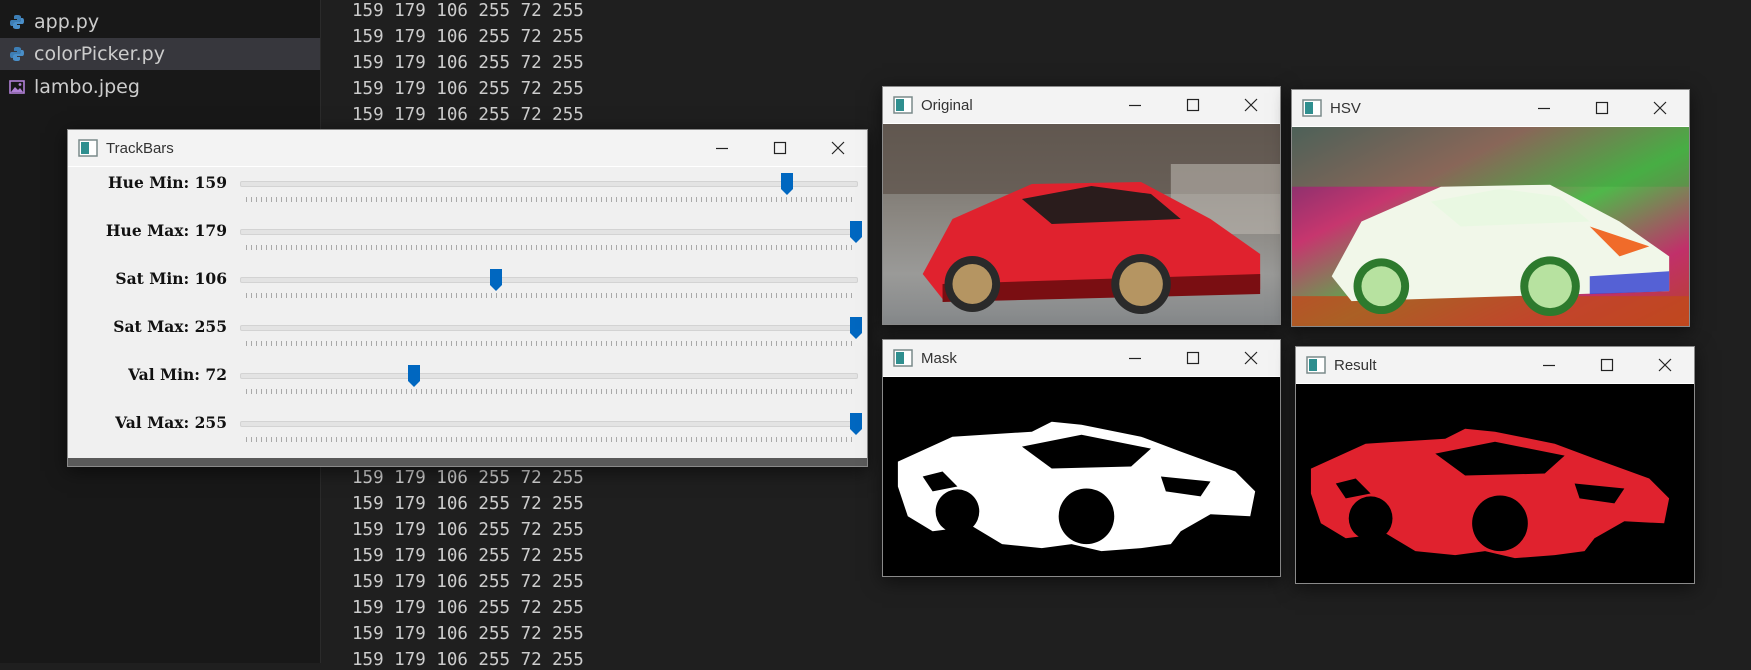  Describe the element at coordinates (1081, 224) in the screenshot. I see `original-image` at that location.